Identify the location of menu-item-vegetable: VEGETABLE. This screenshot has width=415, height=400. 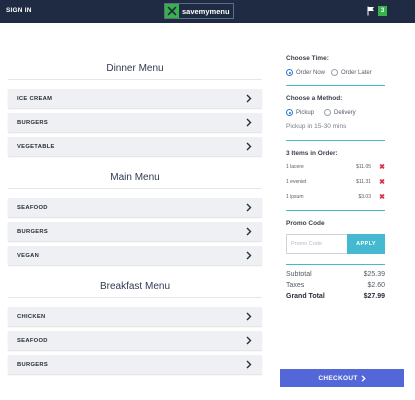
(135, 146).